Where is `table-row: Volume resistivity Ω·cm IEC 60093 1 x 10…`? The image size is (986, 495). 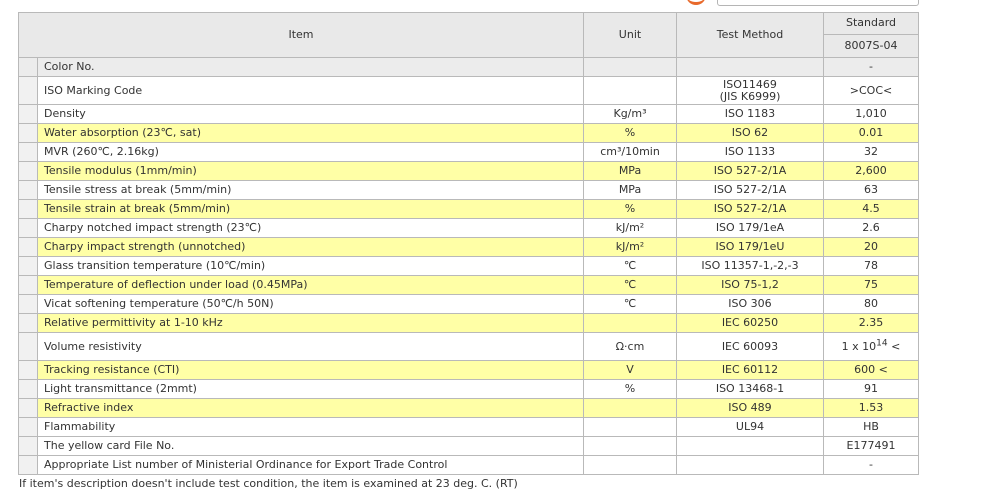 table-row: Volume resistivity Ω·cm IEC 60093 1 x 10… is located at coordinates (468, 346).